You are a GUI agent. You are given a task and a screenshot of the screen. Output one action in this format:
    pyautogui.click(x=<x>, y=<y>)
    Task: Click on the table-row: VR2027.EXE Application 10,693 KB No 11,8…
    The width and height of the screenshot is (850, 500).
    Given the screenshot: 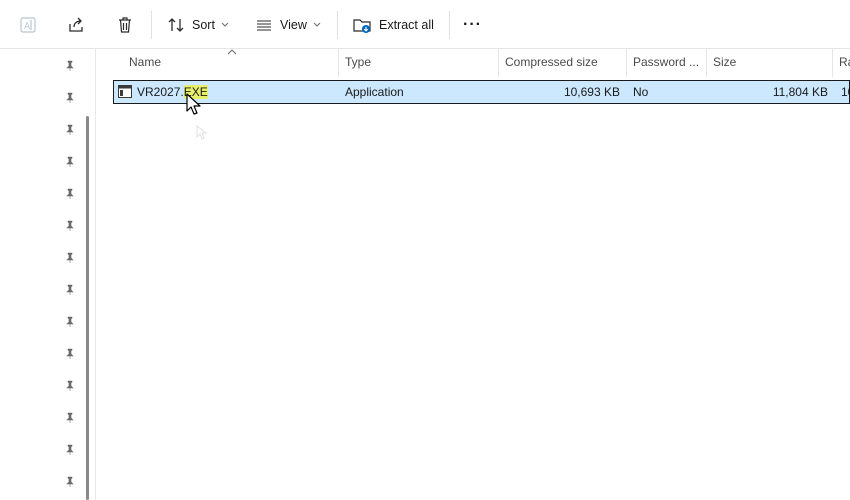 What is the action you would take?
    pyautogui.click(x=481, y=92)
    